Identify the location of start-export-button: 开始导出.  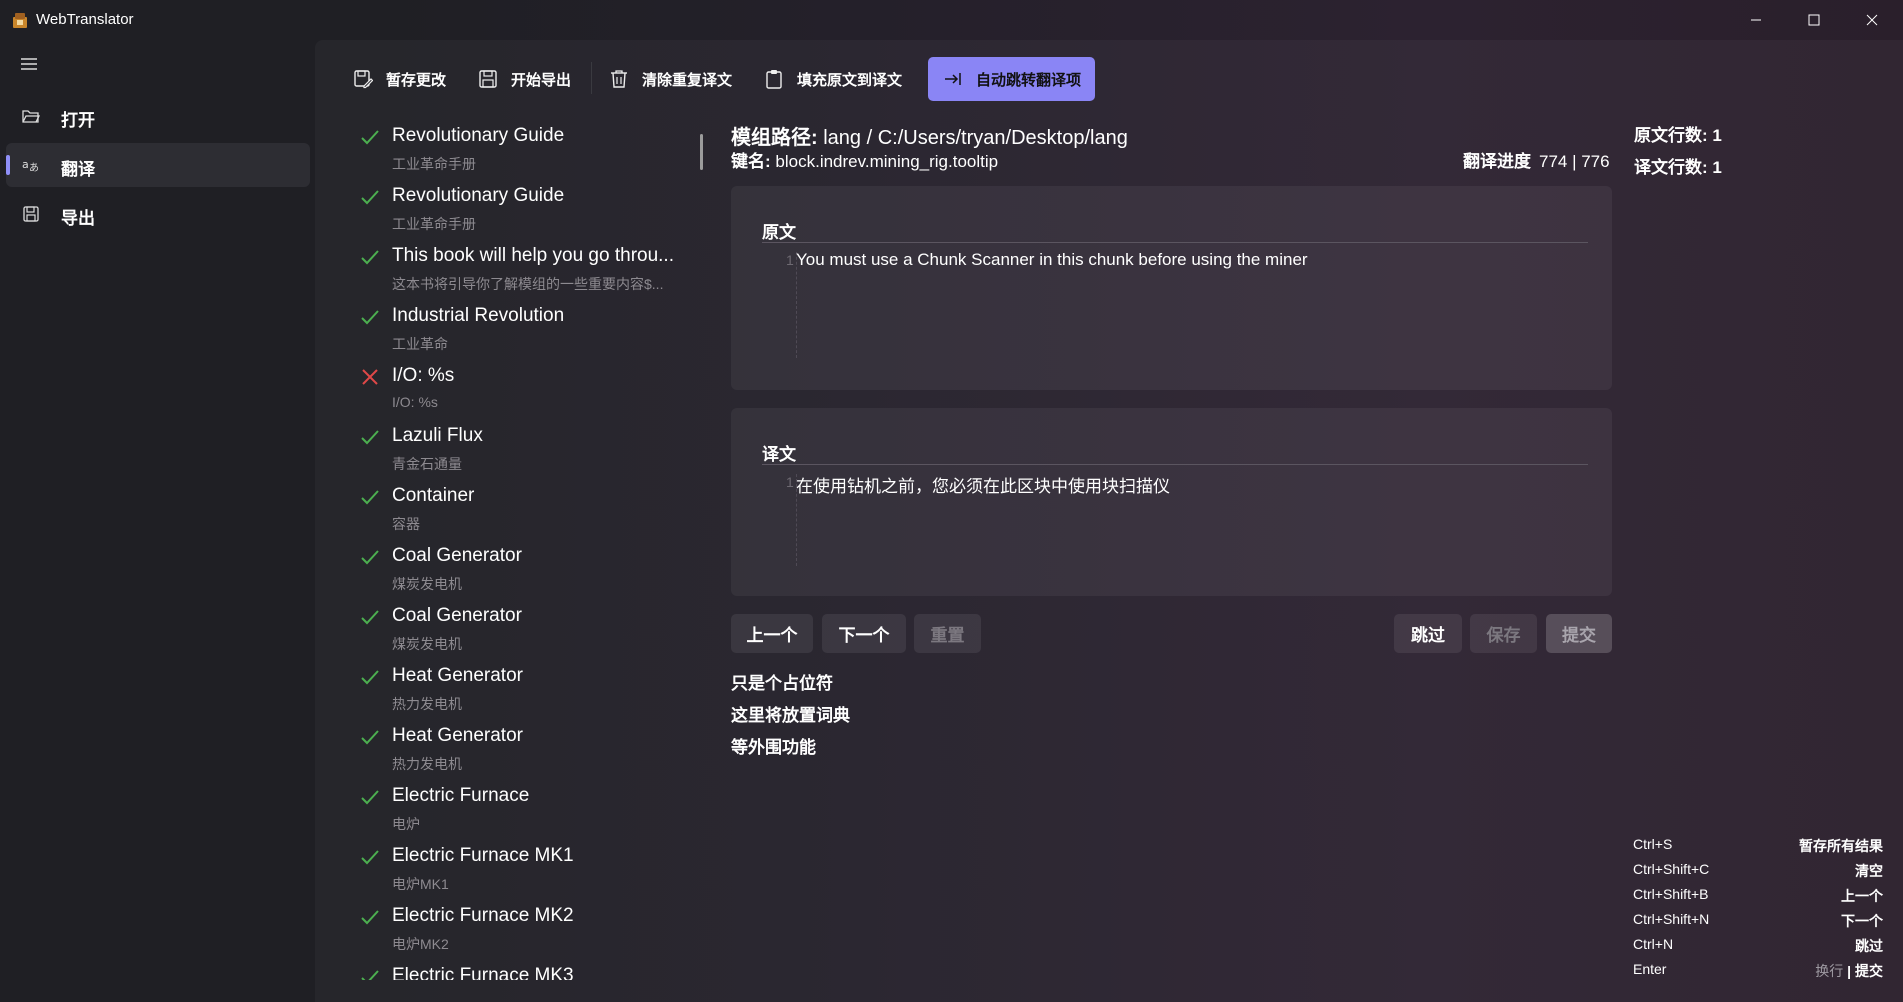
(524, 79).